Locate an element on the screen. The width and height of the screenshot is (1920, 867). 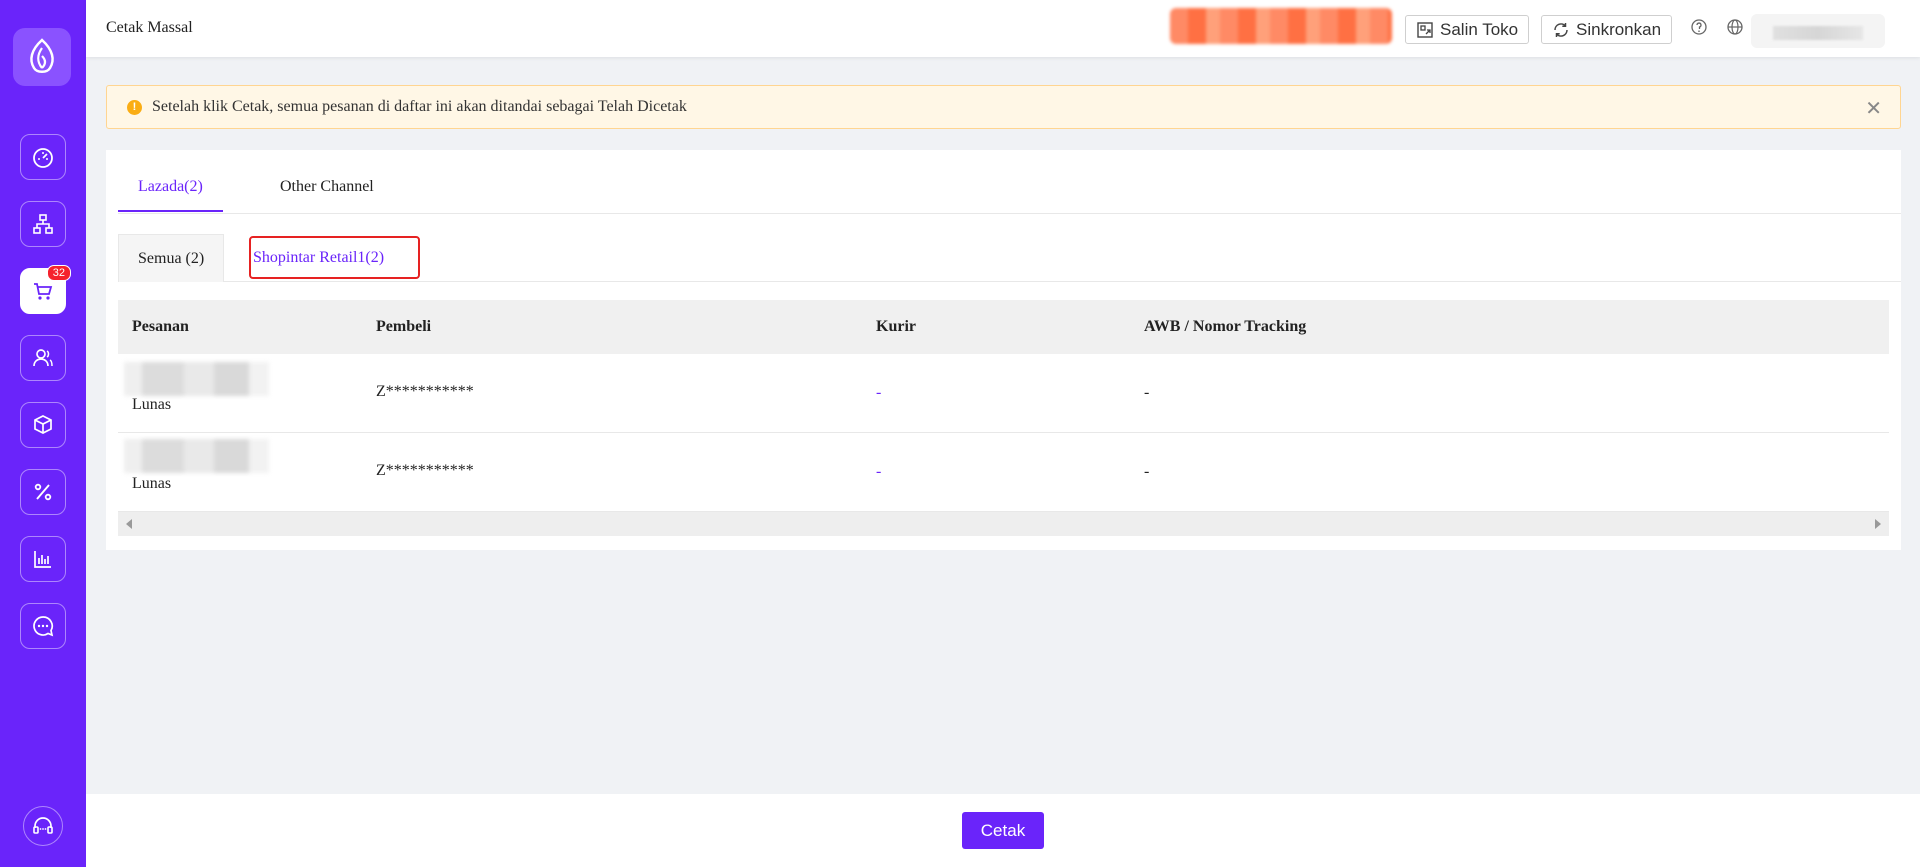
subtab-shopintar-retail1: Shopintar Retail1(2) is located at coordinates (318, 258).